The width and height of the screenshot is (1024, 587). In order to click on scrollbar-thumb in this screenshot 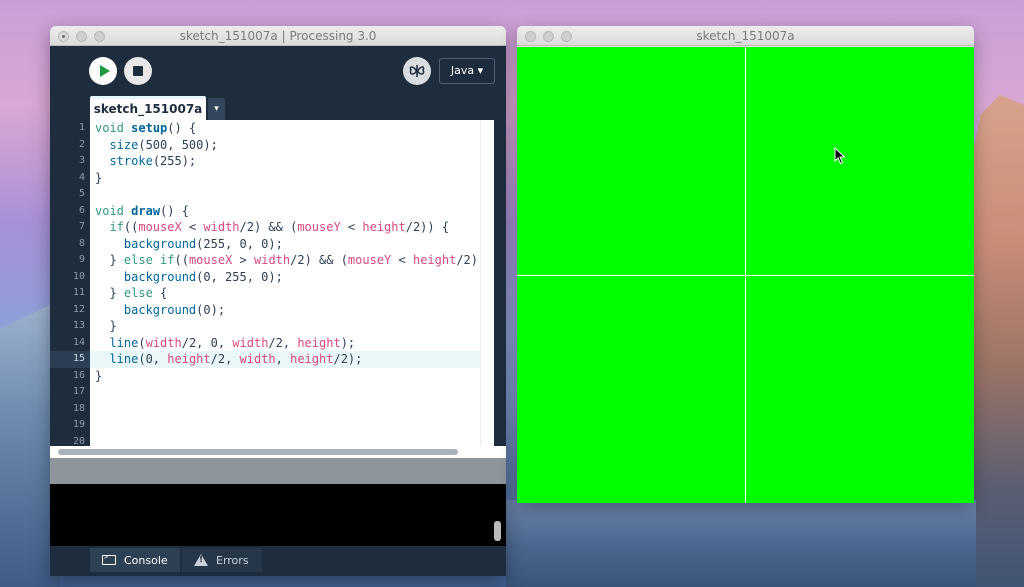, I will do `click(258, 452)`.